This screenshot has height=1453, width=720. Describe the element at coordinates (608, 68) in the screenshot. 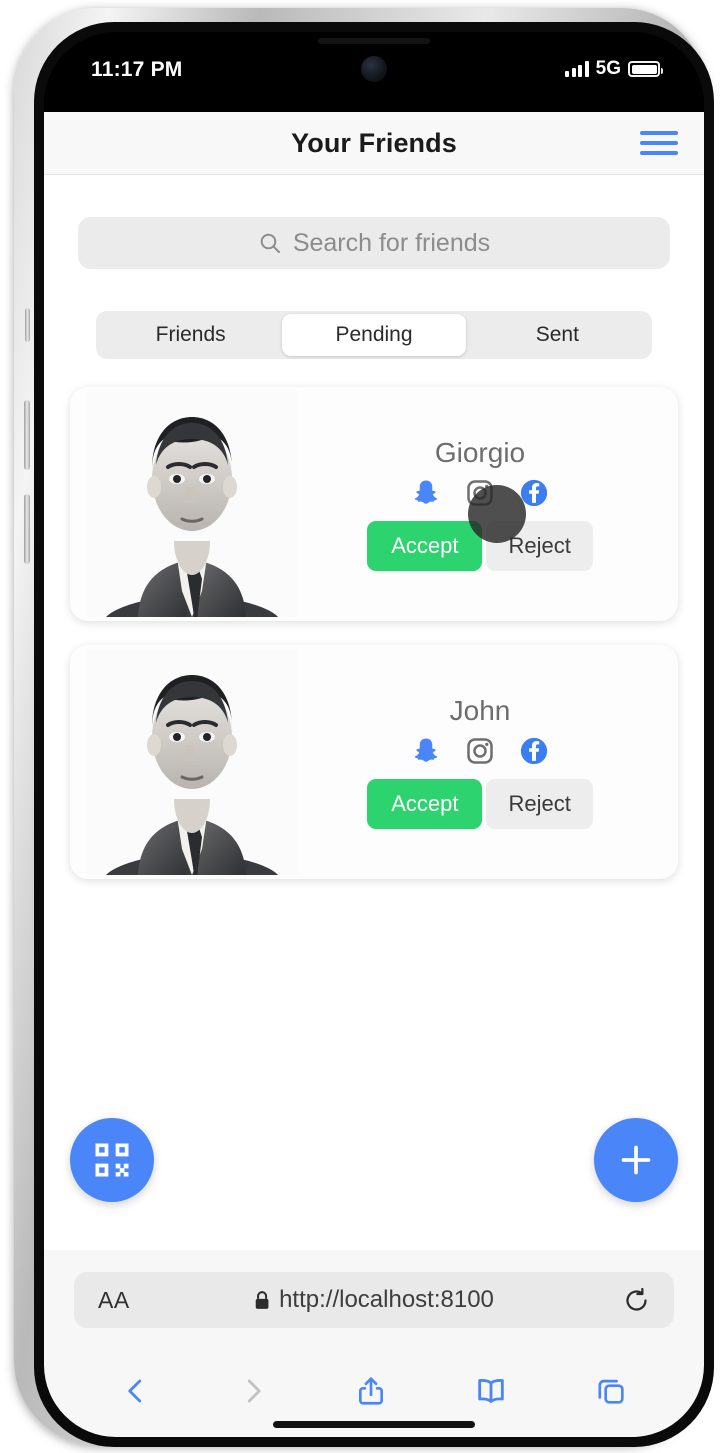

I see `network-type-label: 5G` at that location.